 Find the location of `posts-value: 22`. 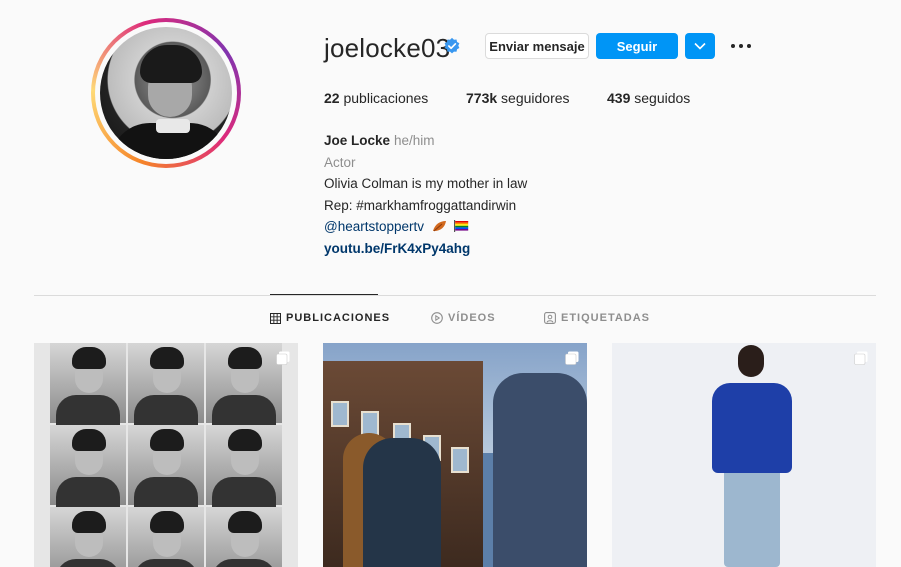

posts-value: 22 is located at coordinates (332, 98).